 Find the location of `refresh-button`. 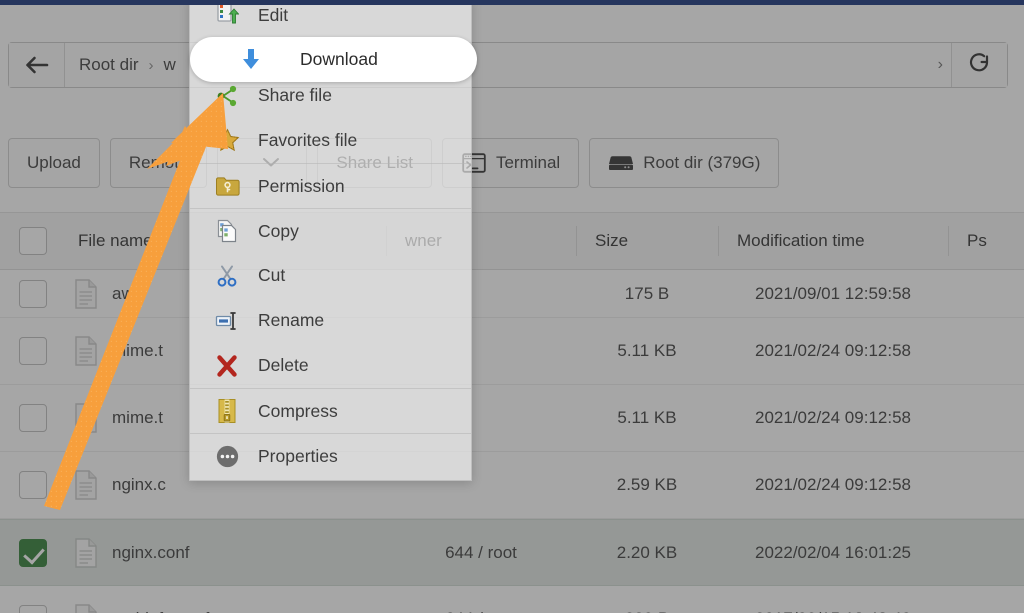

refresh-button is located at coordinates (979, 65).